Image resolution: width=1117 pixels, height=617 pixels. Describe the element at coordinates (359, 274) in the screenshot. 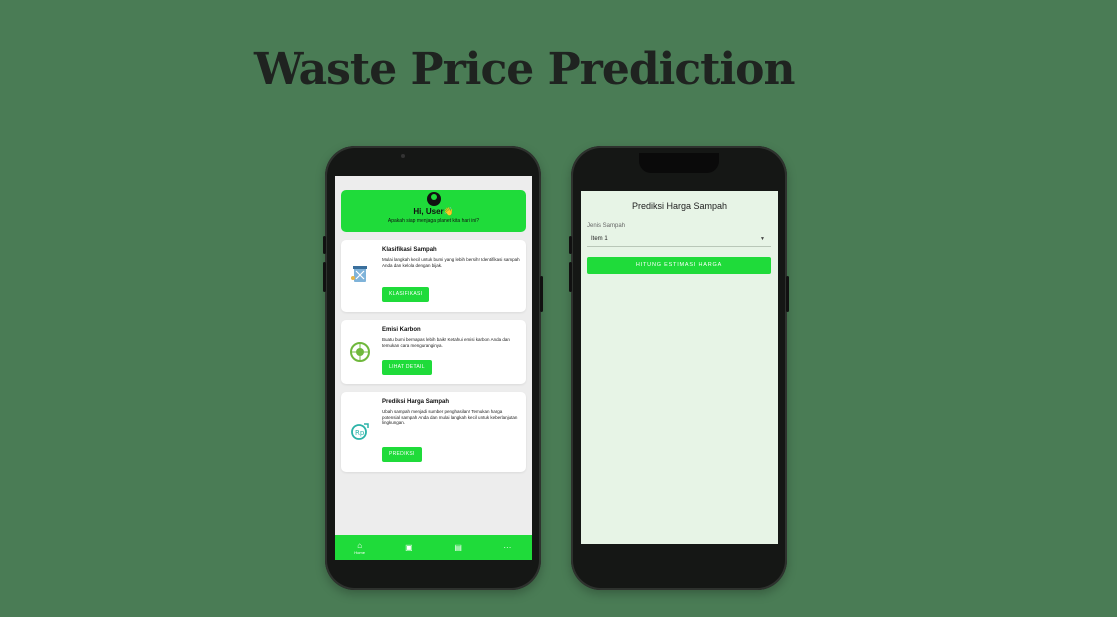

I see `trash-bin-icon` at that location.